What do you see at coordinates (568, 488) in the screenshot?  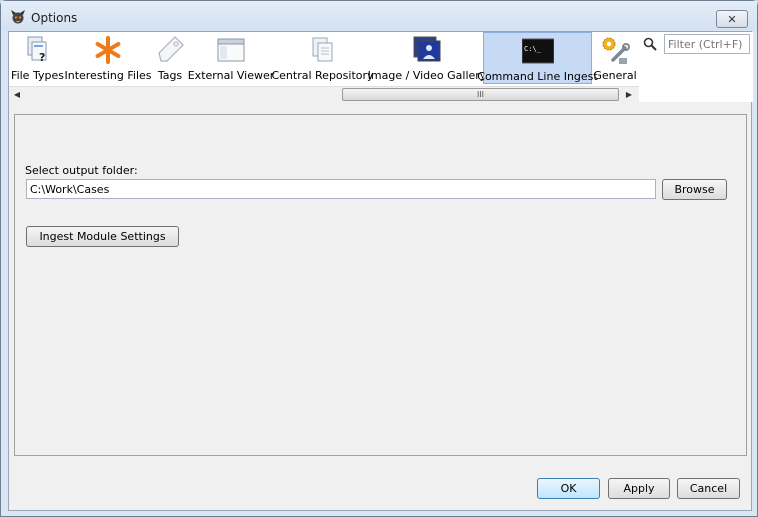 I see `ok-button: OK` at bounding box center [568, 488].